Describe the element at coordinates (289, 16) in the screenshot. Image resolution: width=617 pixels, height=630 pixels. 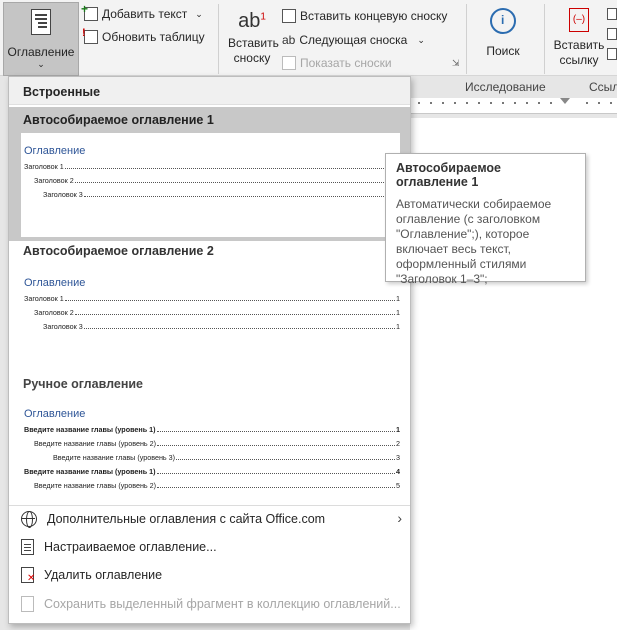
I see `endnote-icon` at that location.